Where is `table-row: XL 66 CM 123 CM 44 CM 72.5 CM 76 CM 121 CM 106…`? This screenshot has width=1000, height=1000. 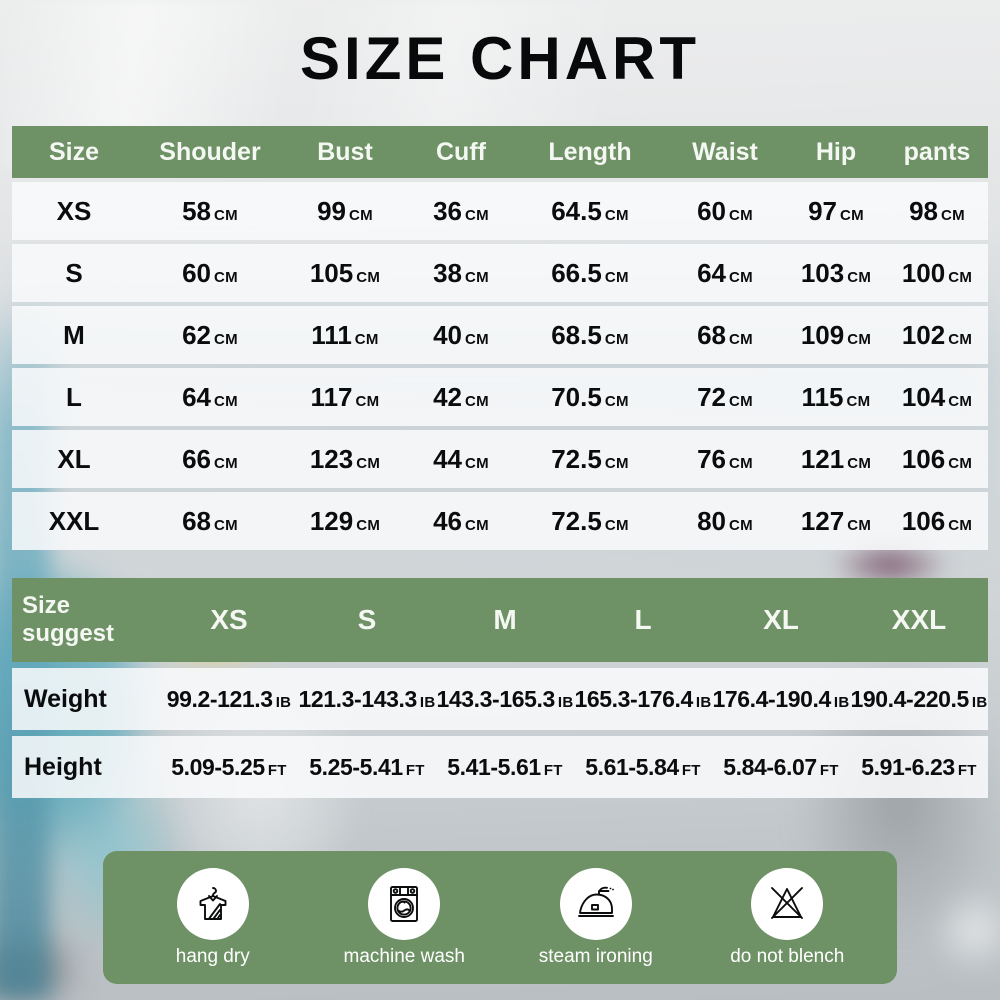 table-row: XL 66 CM 123 CM 44 CM 72.5 CM 76 CM 121 CM 106… is located at coordinates (500, 459).